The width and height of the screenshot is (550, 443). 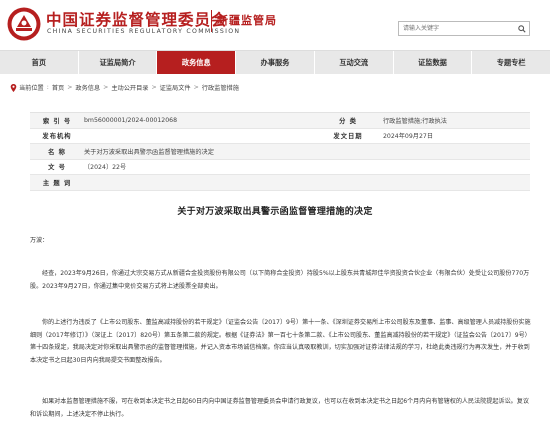 I want to click on logo-divider, so click(x=211, y=21).